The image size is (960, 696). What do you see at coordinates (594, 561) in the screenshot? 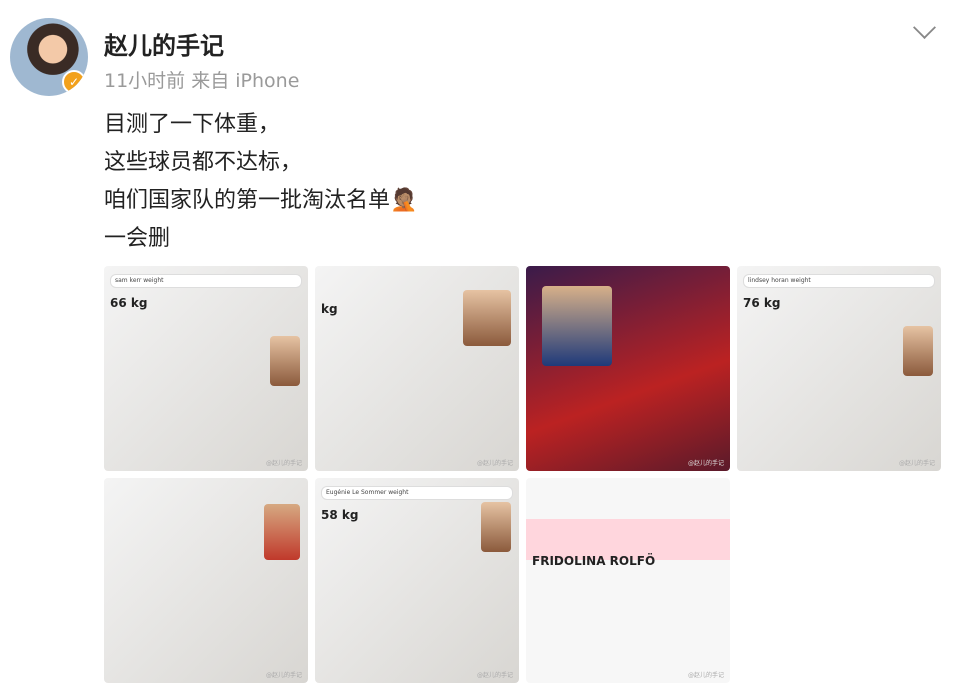
I see `player-name: FRIDOLINA ROLFÖ` at bounding box center [594, 561].